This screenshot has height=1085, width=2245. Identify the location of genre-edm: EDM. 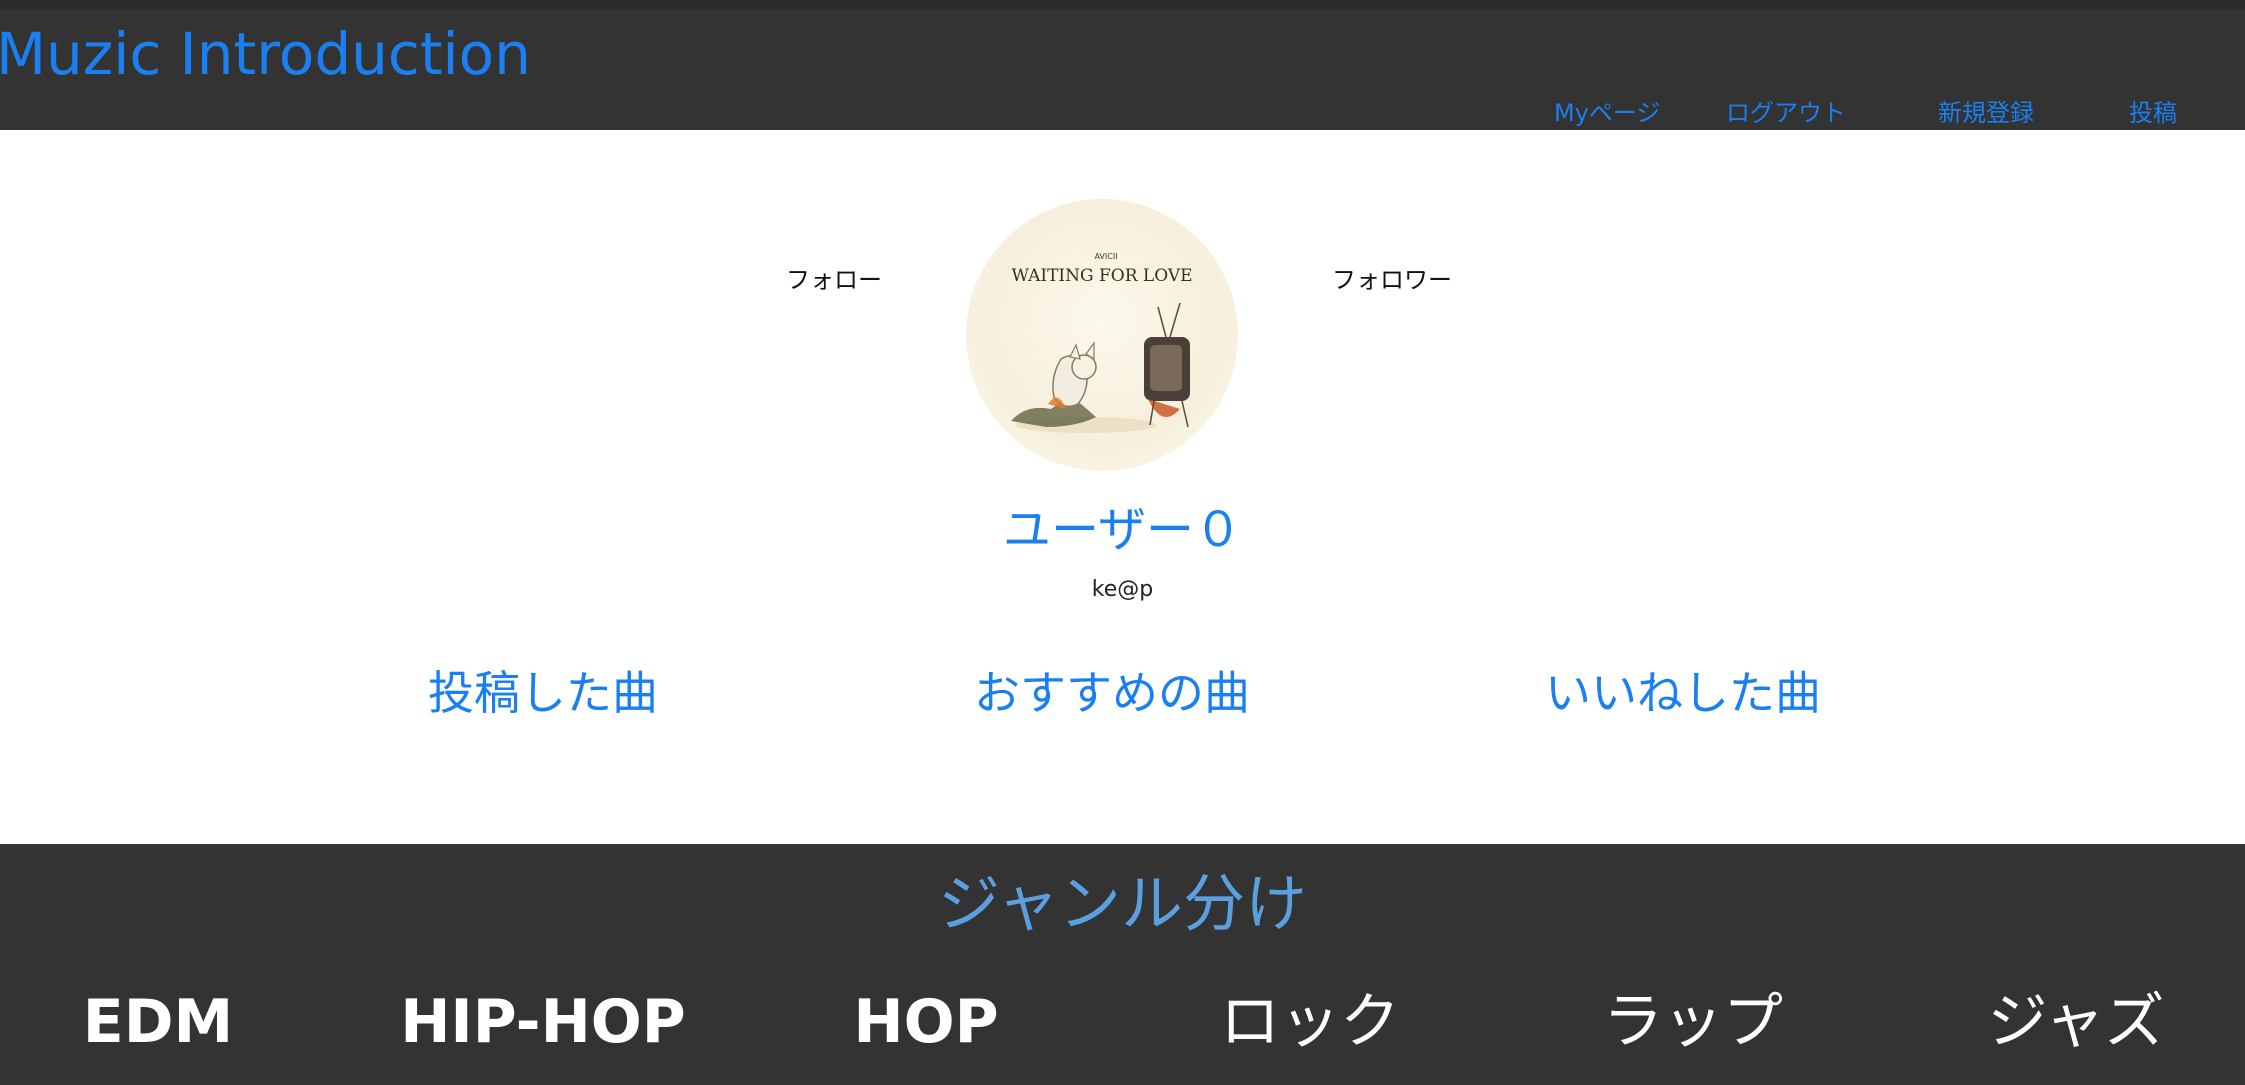
(158, 1022).